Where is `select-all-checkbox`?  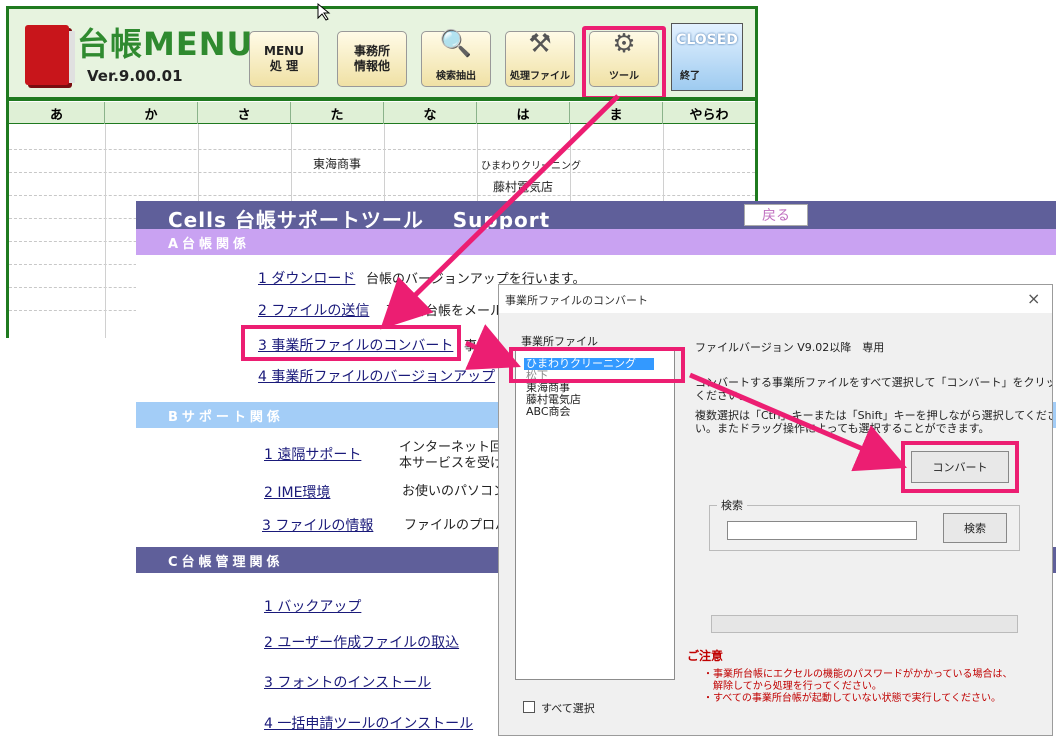 select-all-checkbox is located at coordinates (529, 707).